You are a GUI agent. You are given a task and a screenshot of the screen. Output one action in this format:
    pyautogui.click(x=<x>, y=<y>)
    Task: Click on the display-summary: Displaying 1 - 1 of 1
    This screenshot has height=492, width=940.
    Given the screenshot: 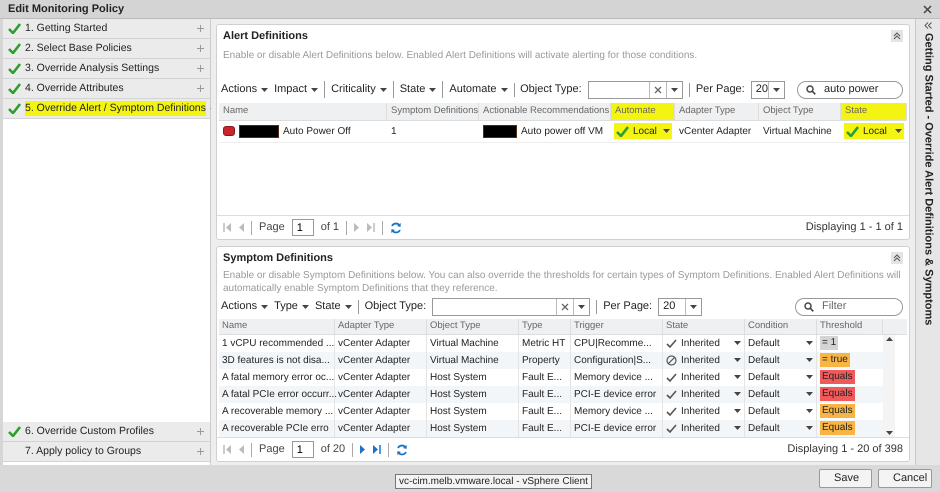 What is the action you would take?
    pyautogui.click(x=854, y=228)
    